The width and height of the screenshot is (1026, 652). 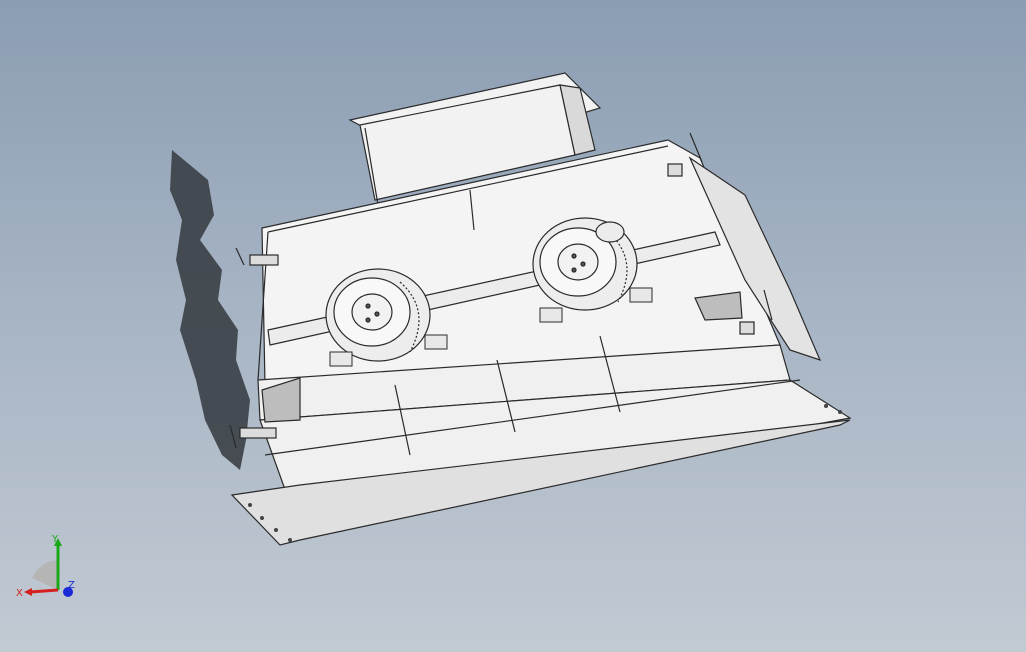 I want to click on z-axis-label: Z, so click(x=71, y=585).